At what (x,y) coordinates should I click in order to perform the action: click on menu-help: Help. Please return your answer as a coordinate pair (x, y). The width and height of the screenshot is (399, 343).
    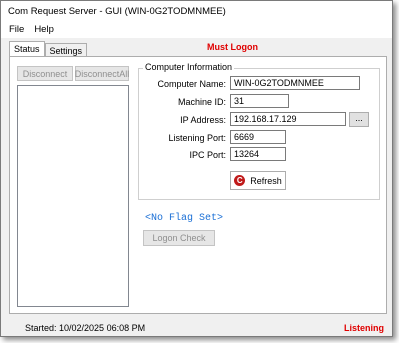
    Looking at the image, I should click on (44, 29).